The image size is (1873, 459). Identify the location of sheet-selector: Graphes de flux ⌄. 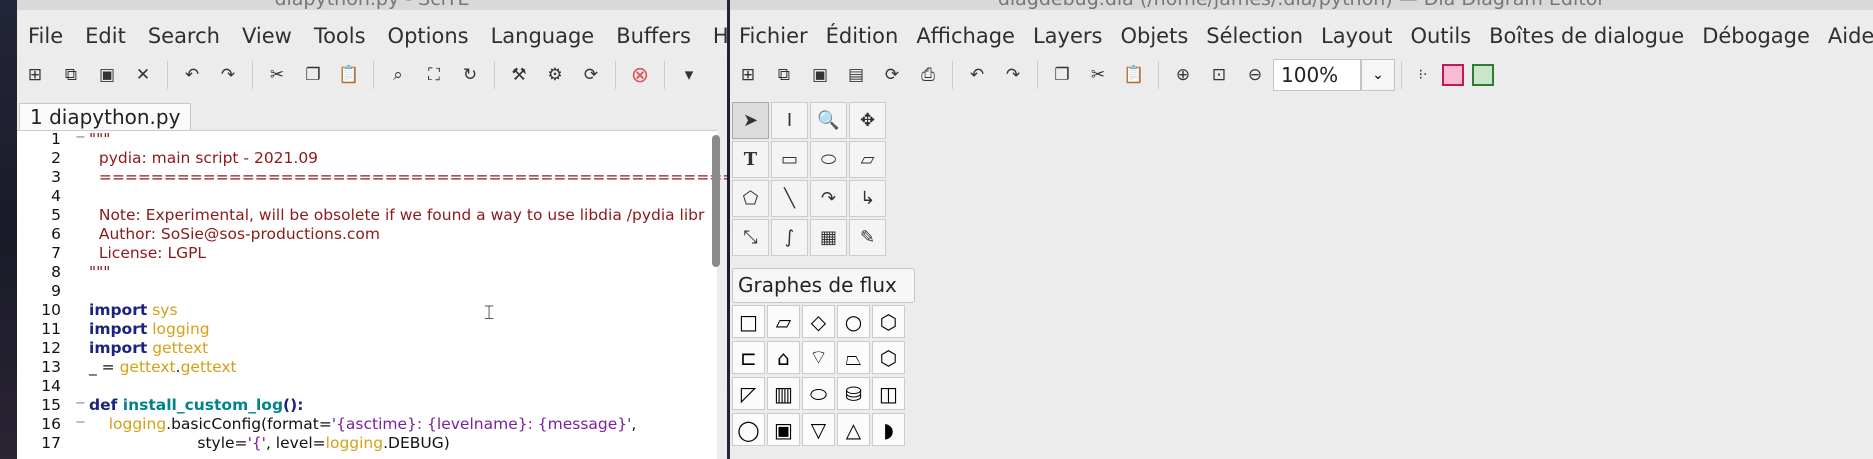
(823, 298).